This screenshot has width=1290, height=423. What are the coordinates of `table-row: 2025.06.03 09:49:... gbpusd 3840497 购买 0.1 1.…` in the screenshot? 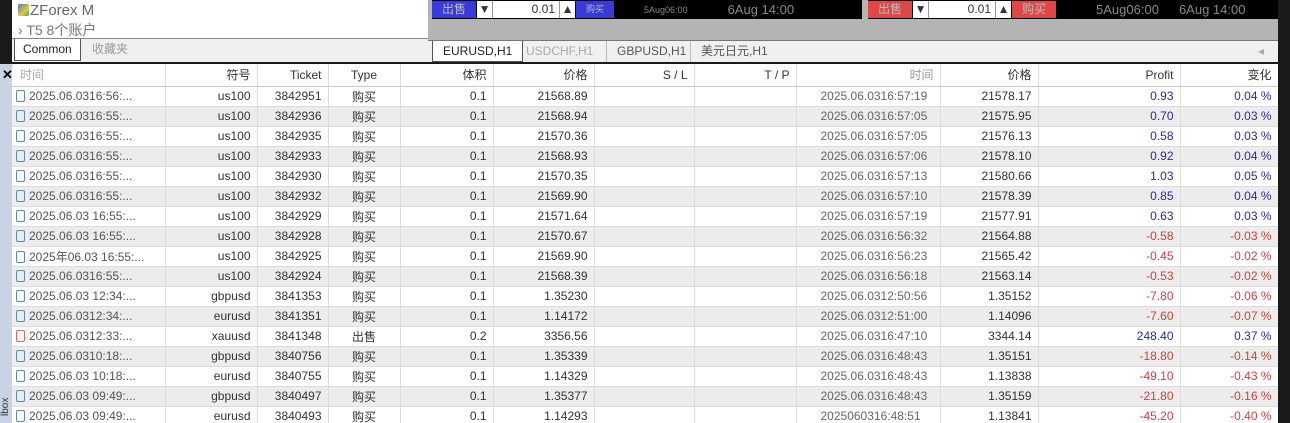 It's located at (645, 396).